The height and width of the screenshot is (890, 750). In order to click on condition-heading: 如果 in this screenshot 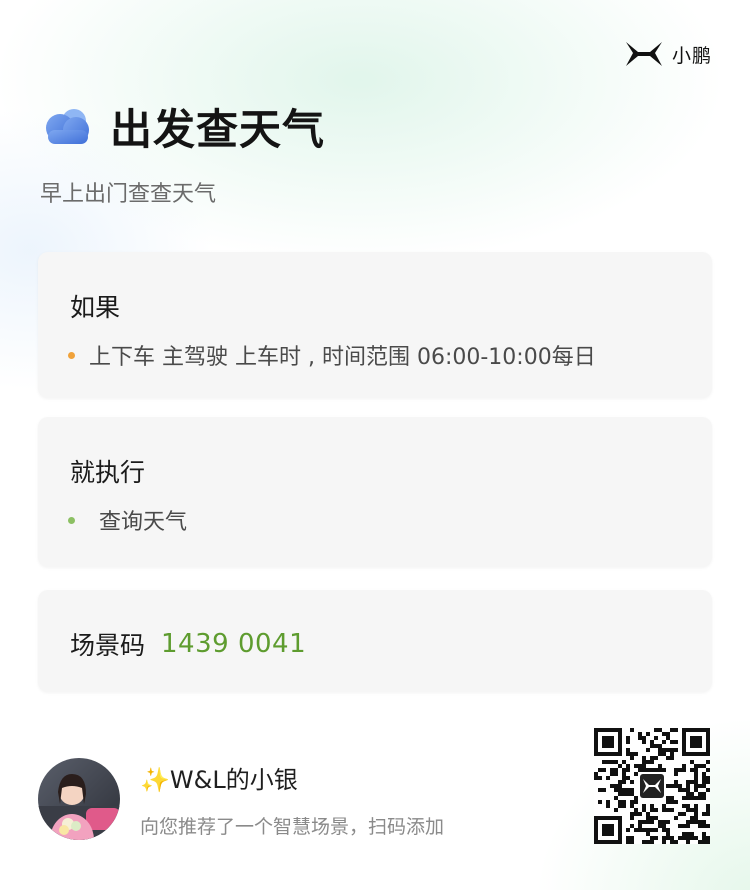, I will do `click(95, 307)`.